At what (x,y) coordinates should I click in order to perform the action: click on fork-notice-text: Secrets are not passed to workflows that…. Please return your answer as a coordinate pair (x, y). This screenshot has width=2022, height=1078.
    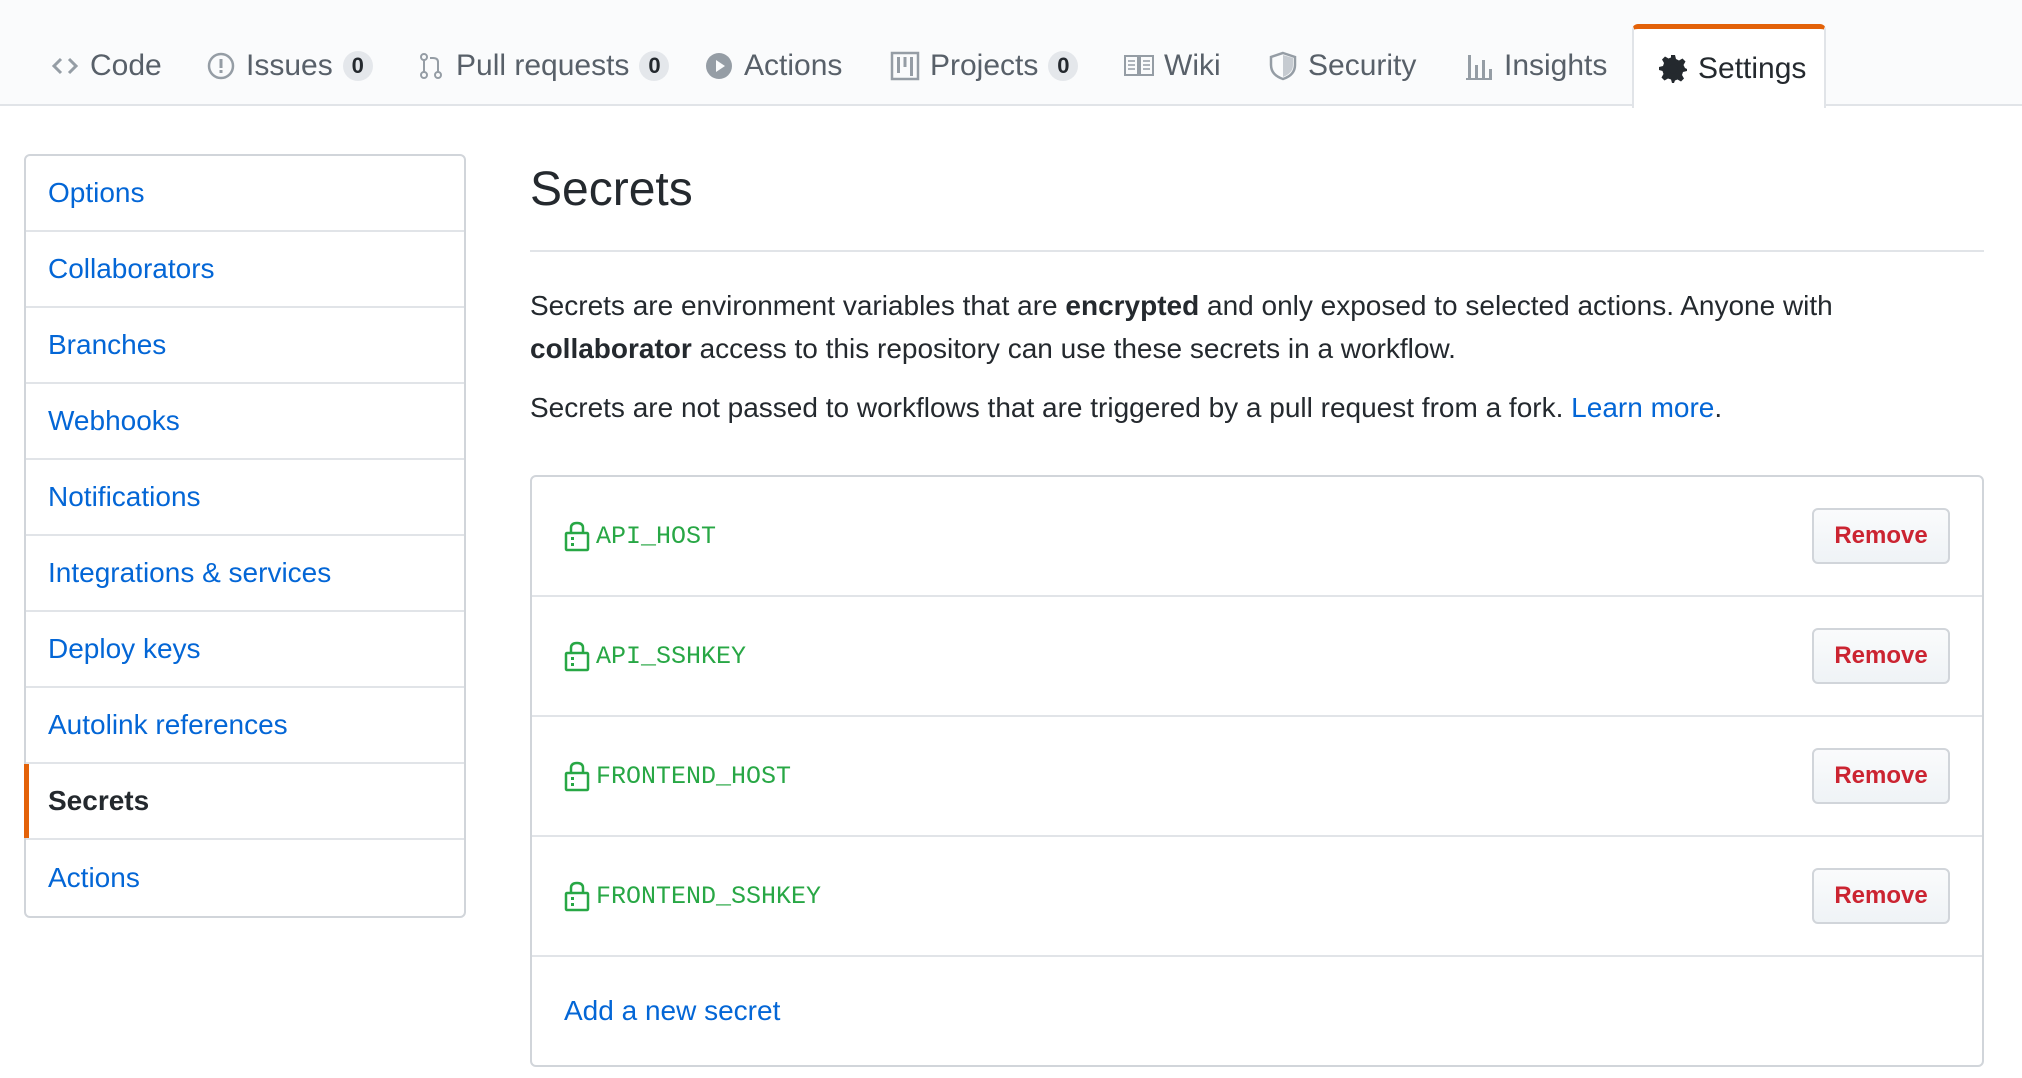
    Looking at the image, I should click on (1051, 407).